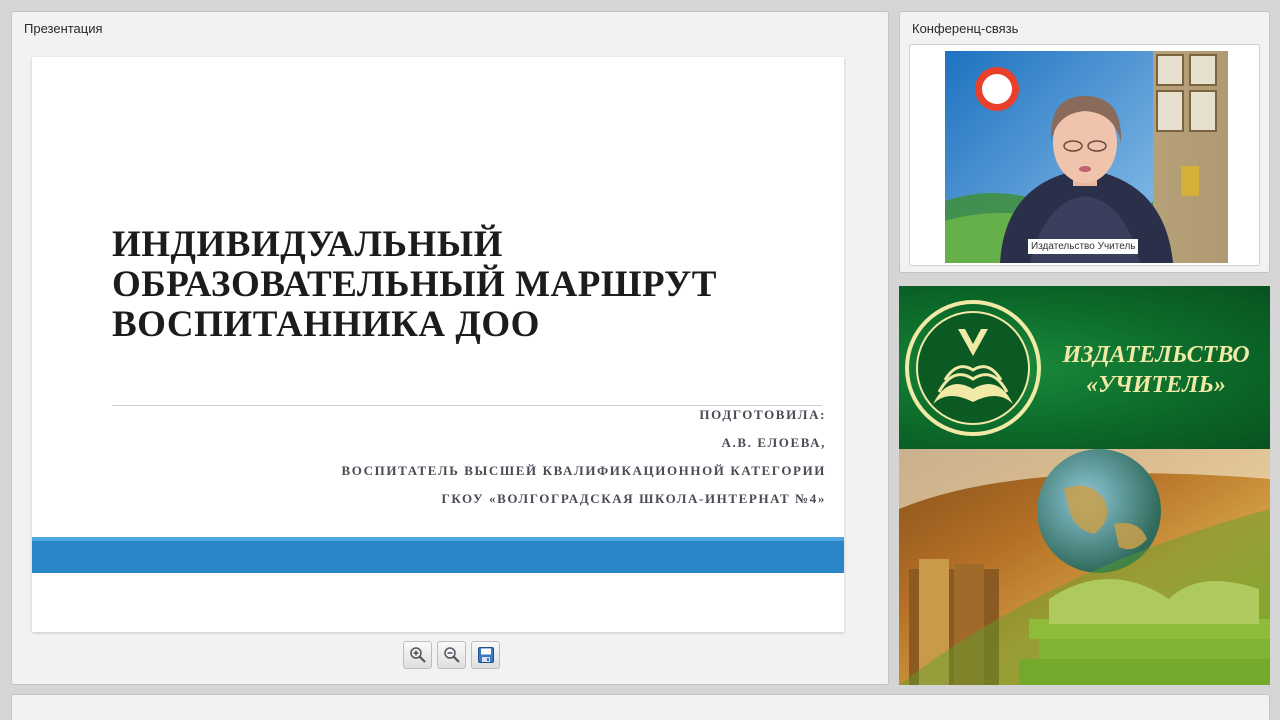 The height and width of the screenshot is (720, 1280). I want to click on slide-title-line: ВОСПИТАННИКА ДОО, so click(326, 324).